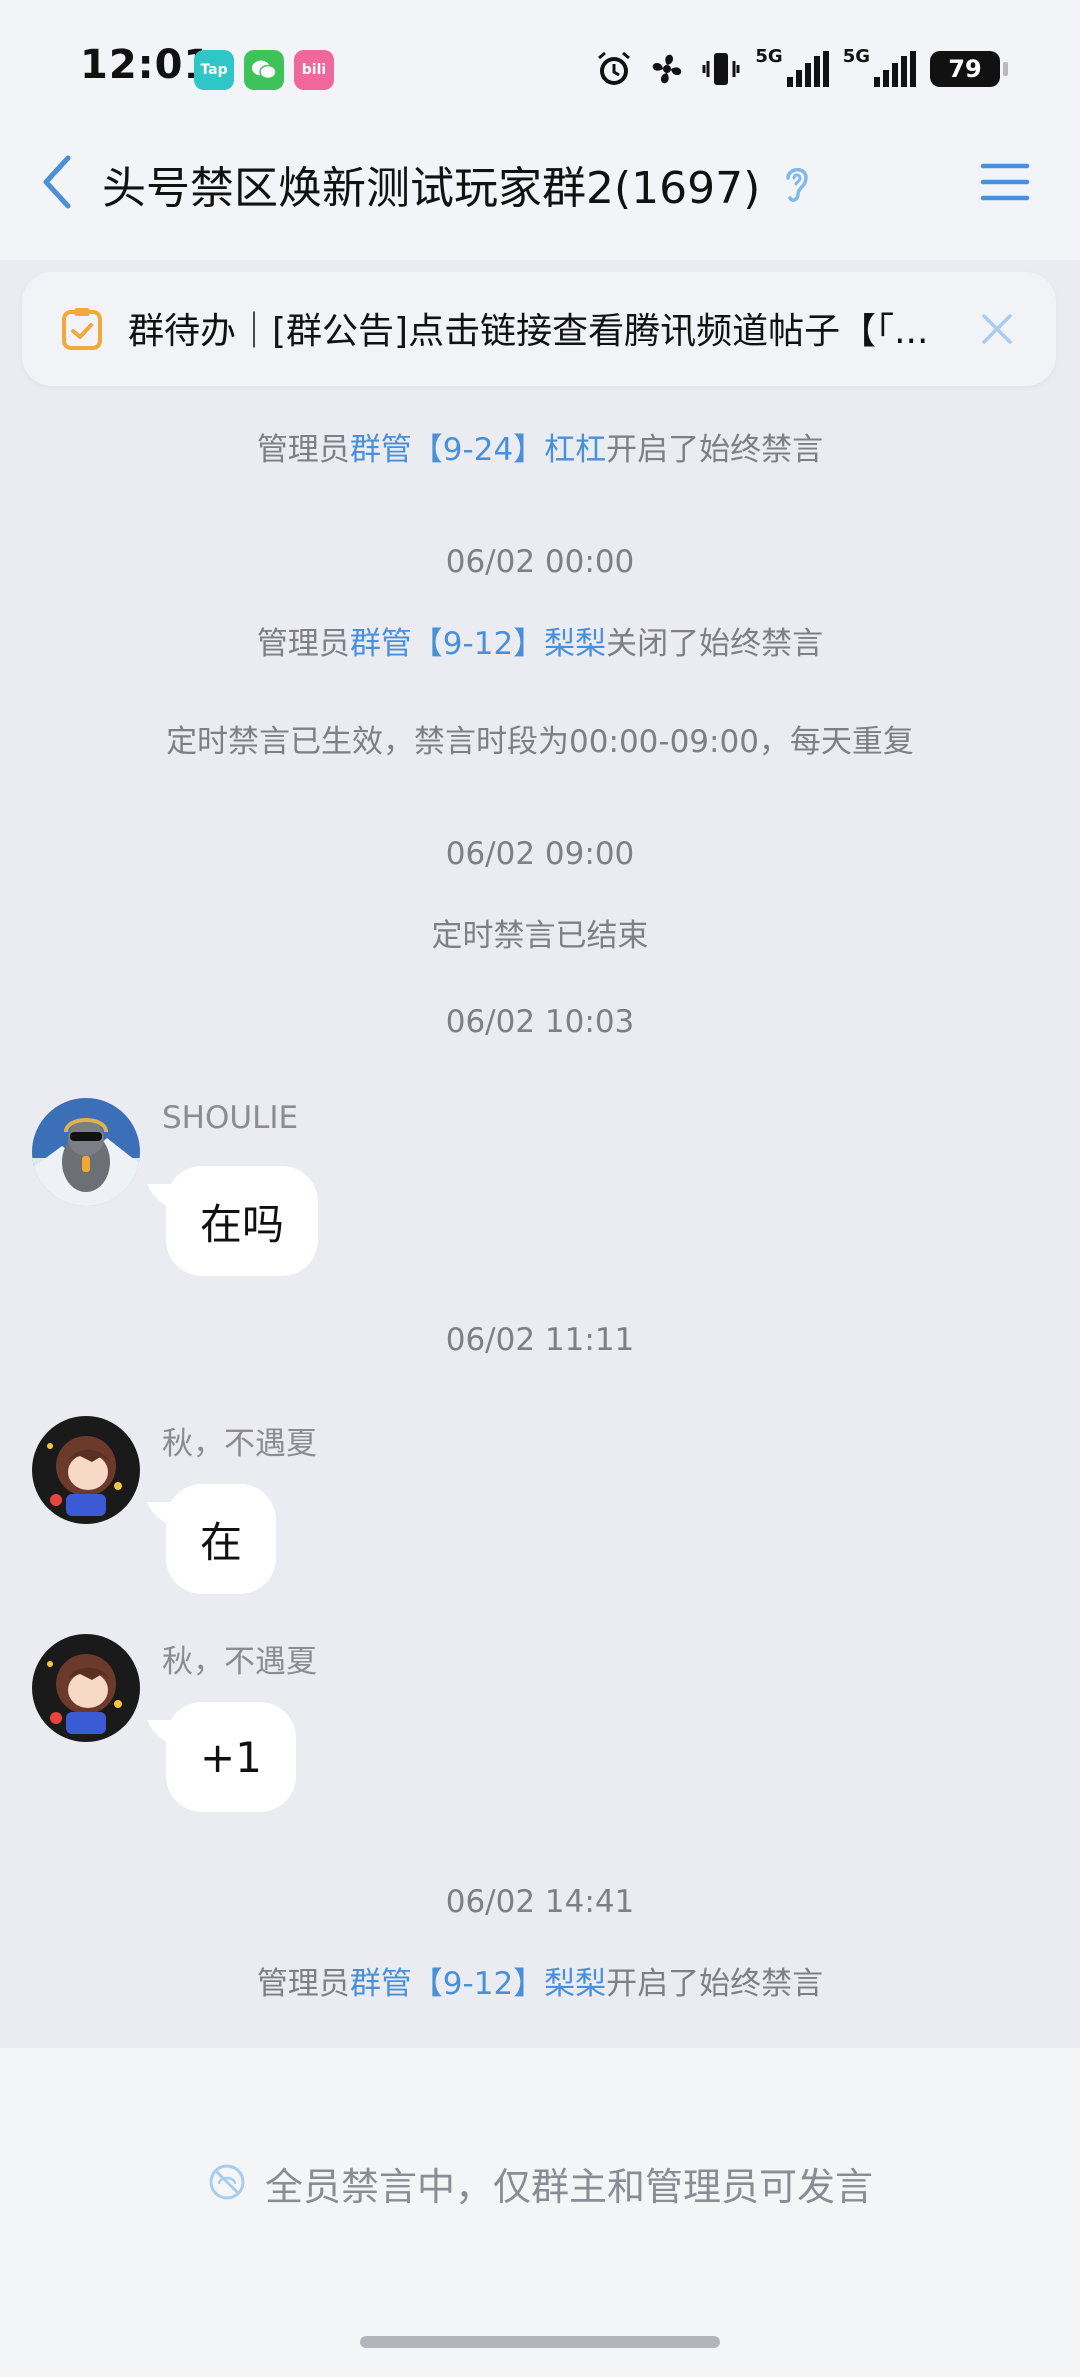 This screenshot has height=2377, width=1080. Describe the element at coordinates (540, 1902) in the screenshot. I see `timestamp: 06/02 14:41` at that location.